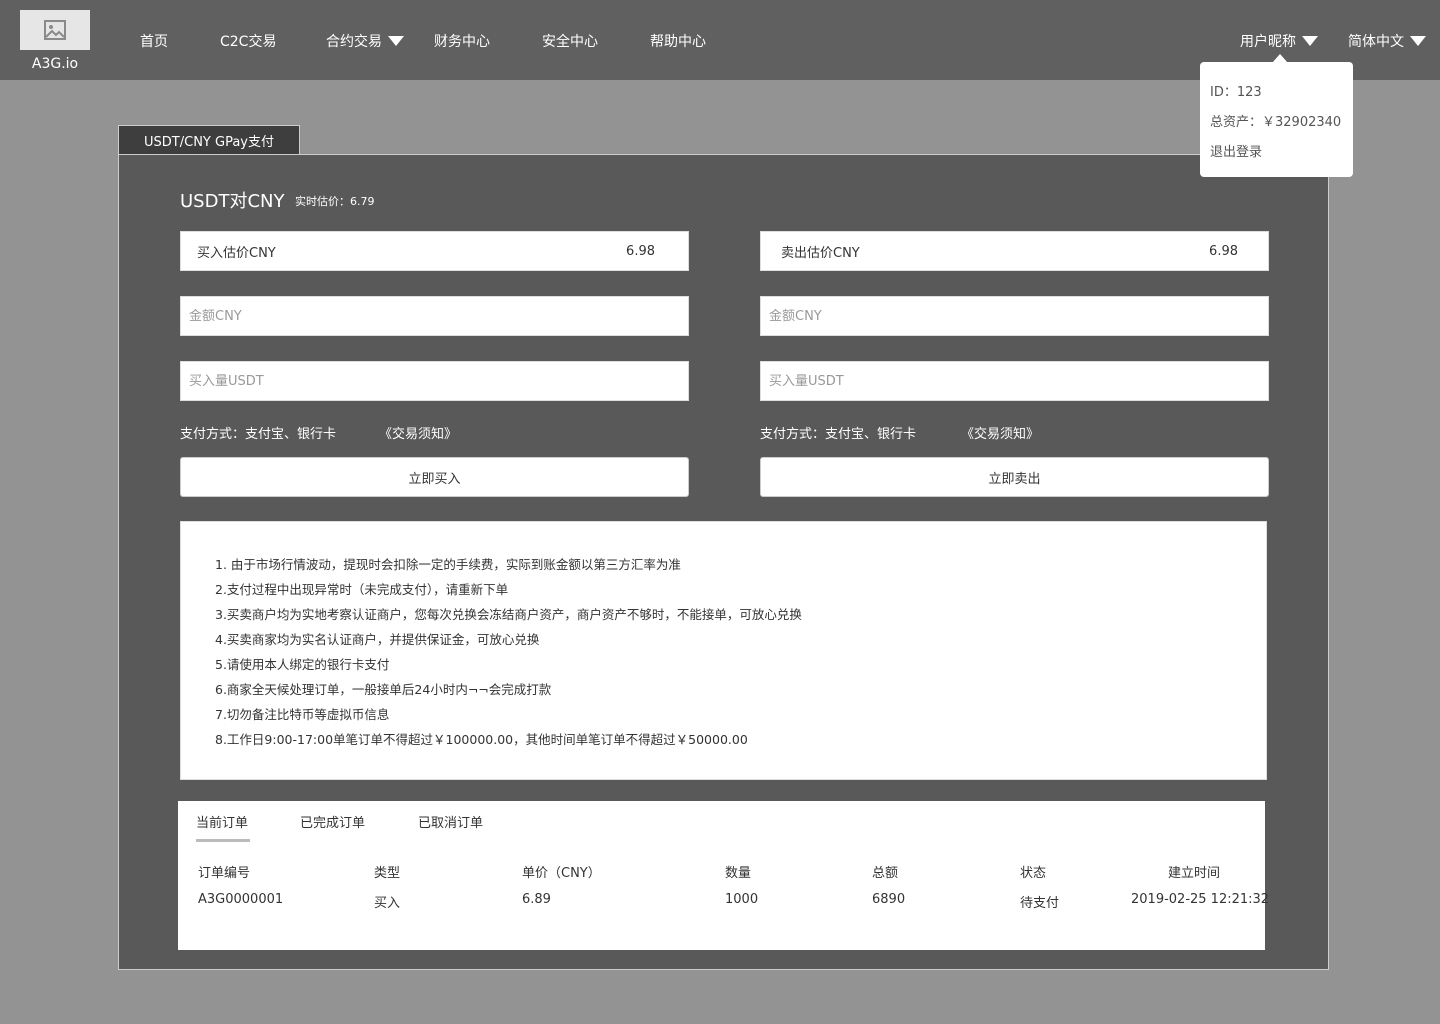 This screenshot has height=1024, width=1440. I want to click on nav-finance: 财务中心, so click(462, 41).